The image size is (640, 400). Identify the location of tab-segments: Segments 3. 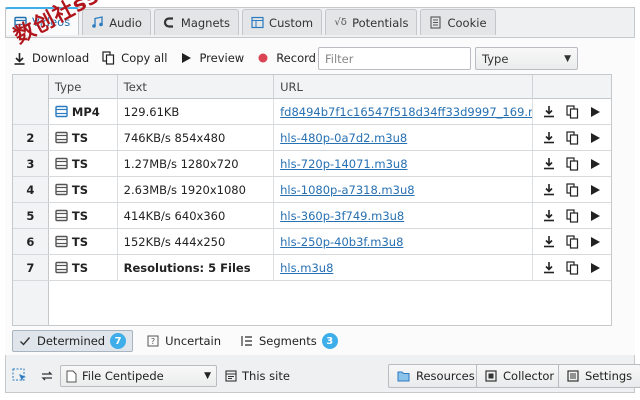
(289, 341).